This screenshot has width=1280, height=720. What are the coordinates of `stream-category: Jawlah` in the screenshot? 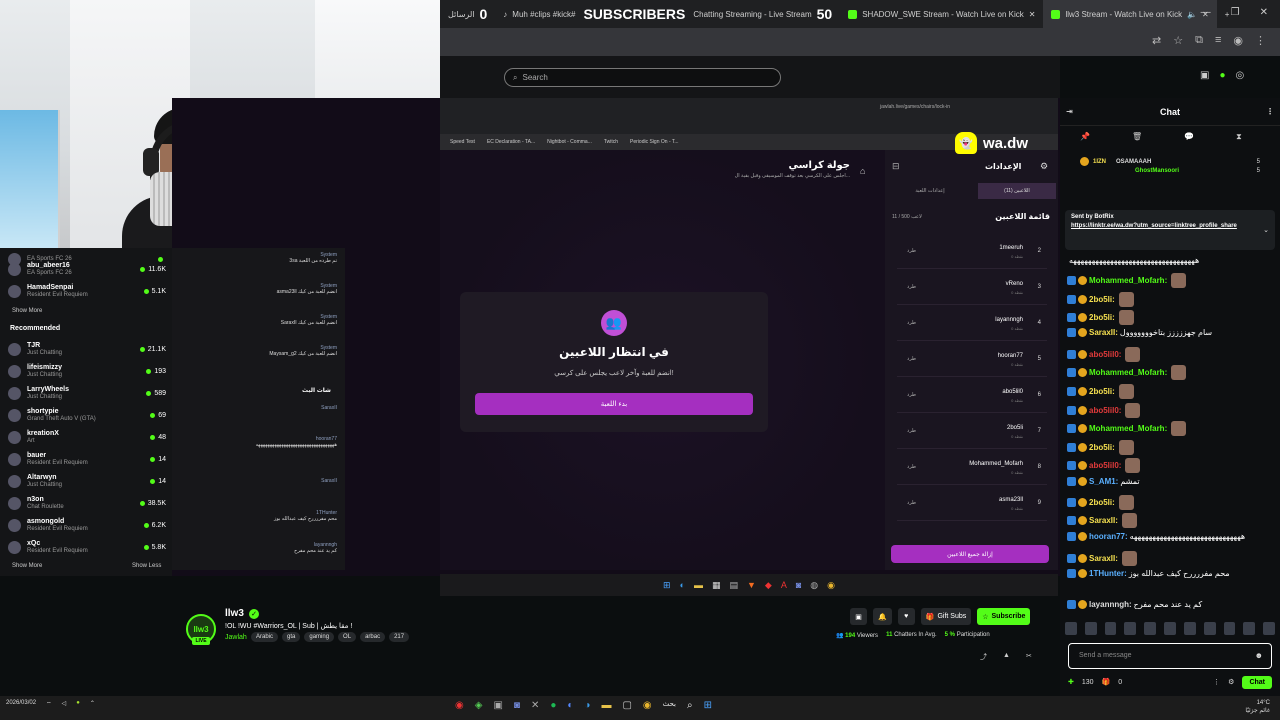 It's located at (236, 637).